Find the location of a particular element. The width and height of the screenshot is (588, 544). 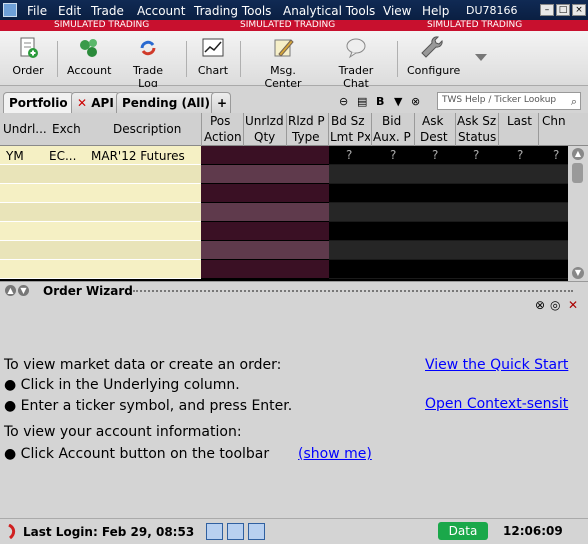

menu-help: Help is located at coordinates (435, 11).